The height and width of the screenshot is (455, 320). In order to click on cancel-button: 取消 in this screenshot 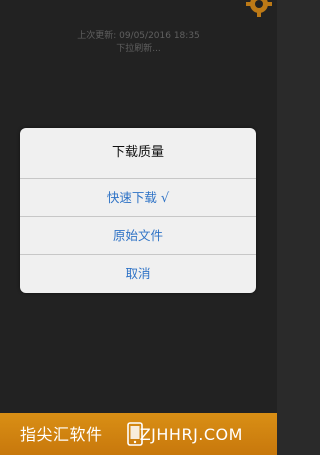, I will do `click(138, 273)`.